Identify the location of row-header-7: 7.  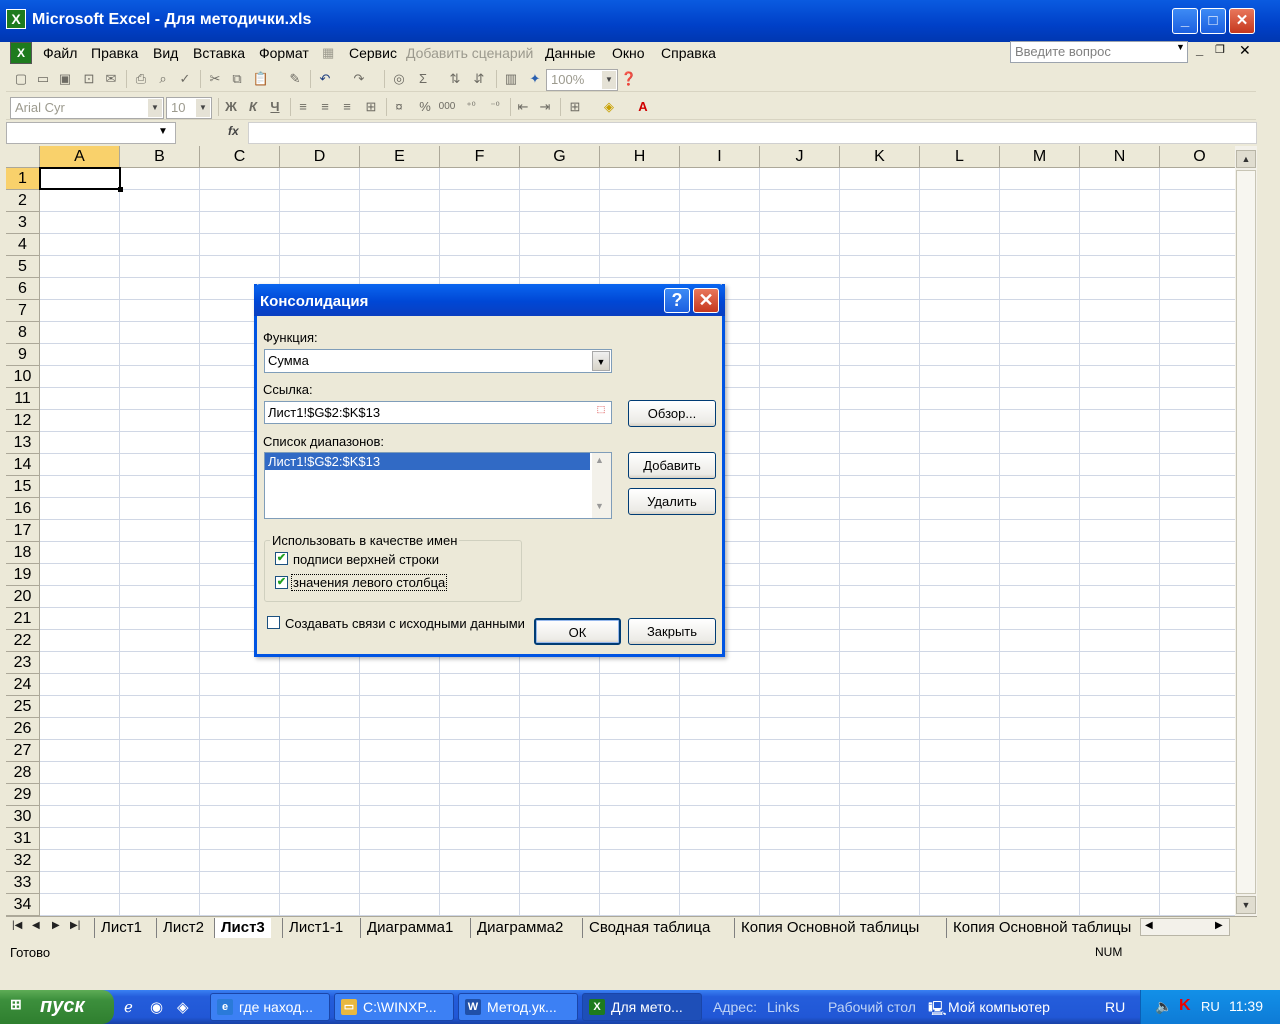
(23, 311).